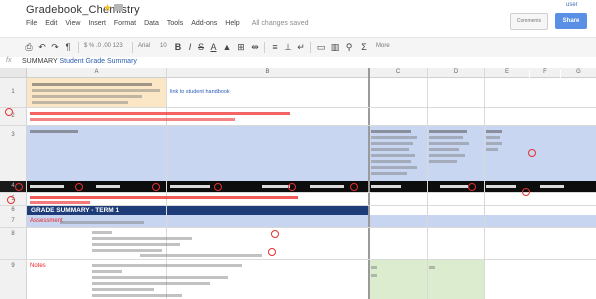 The image size is (596, 299). I want to click on cell-label: Assessment, so click(46, 221).